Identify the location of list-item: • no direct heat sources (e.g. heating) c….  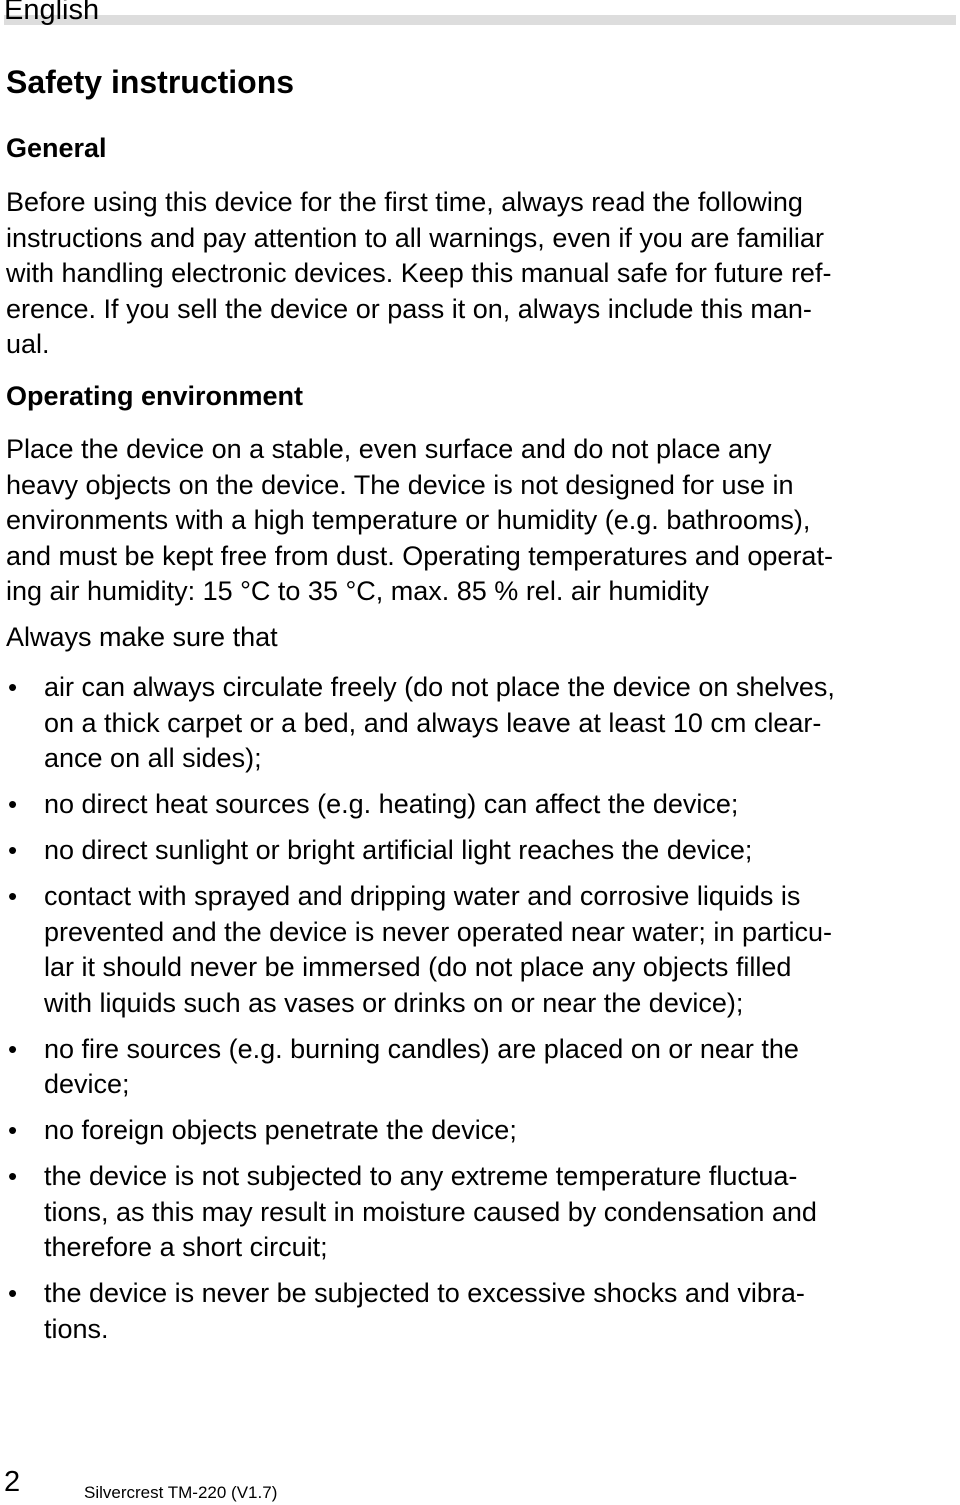
(480, 805).